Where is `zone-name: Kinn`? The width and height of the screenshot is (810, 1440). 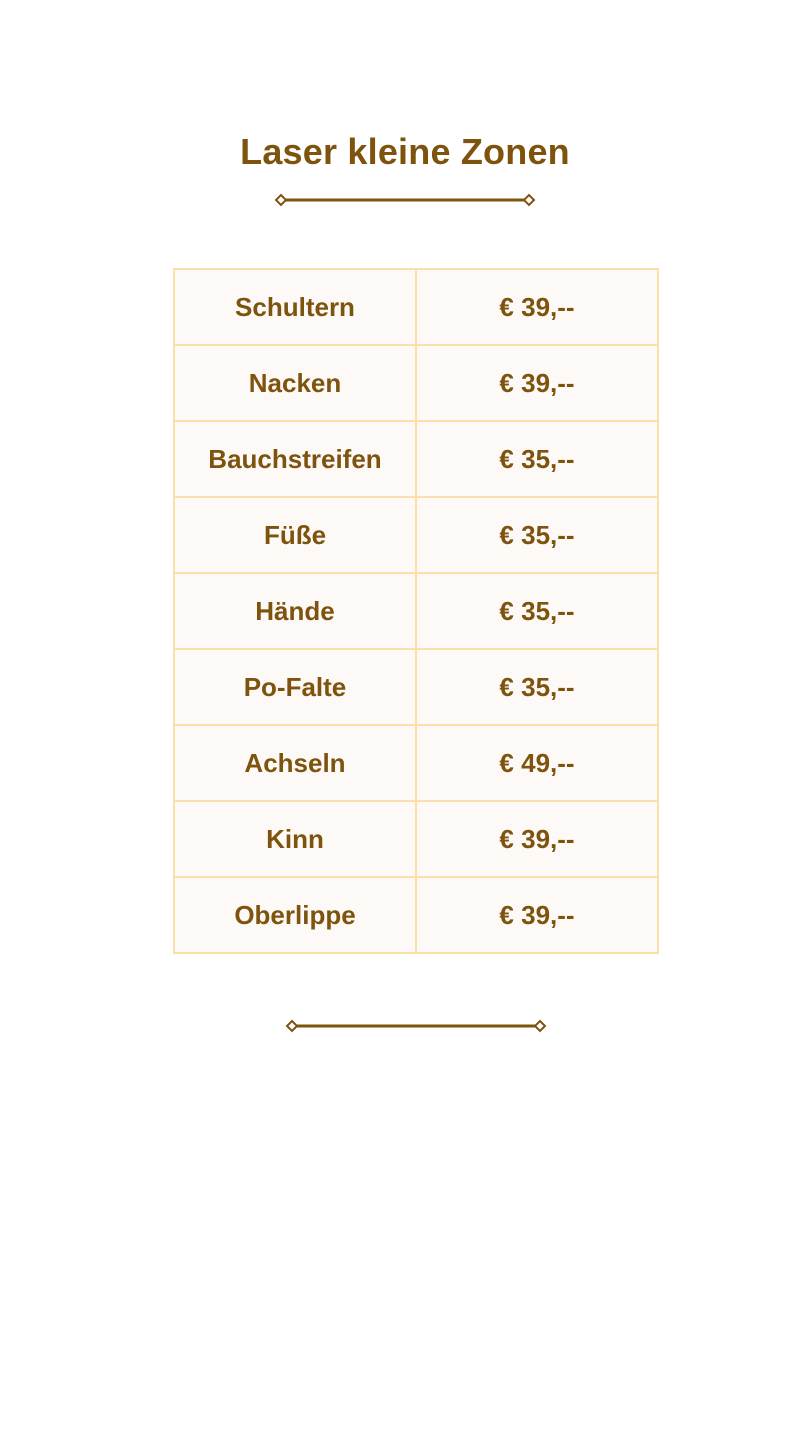
zone-name: Kinn is located at coordinates (295, 839).